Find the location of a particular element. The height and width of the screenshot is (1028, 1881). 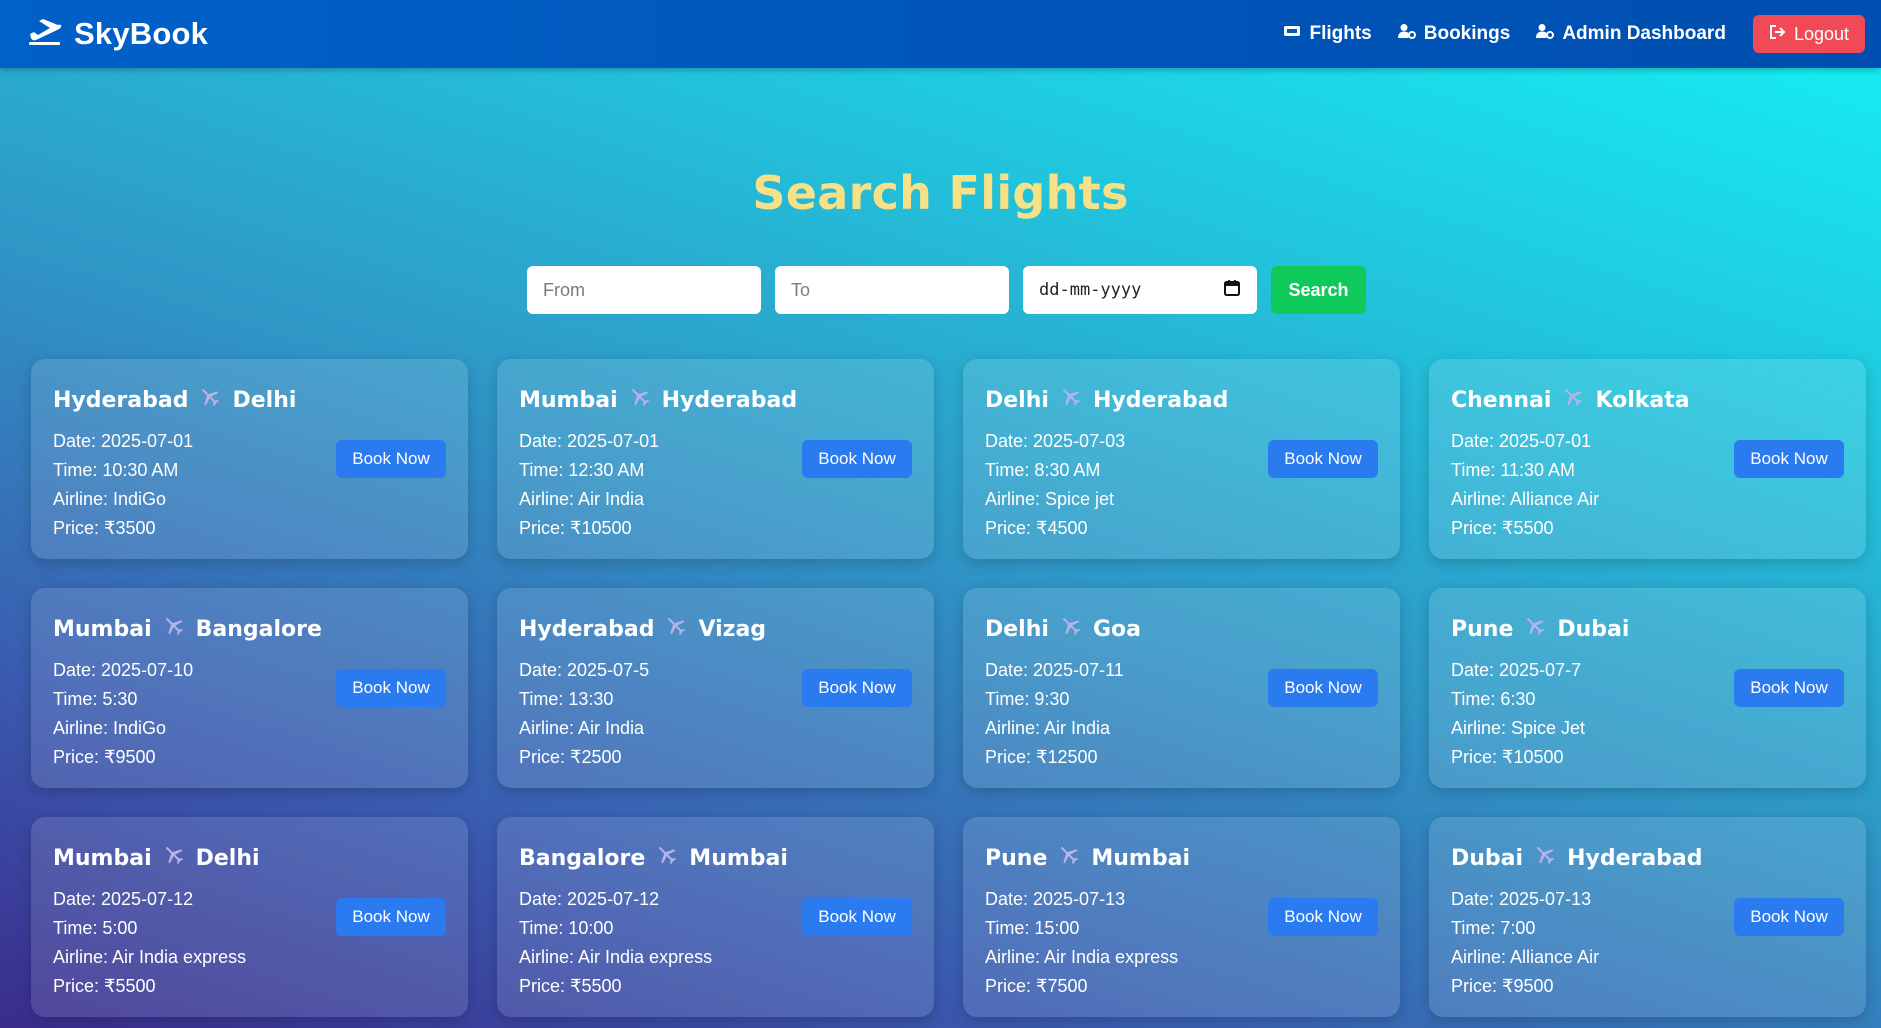

flight-airline: Airline: IndiGo is located at coordinates (110, 499).